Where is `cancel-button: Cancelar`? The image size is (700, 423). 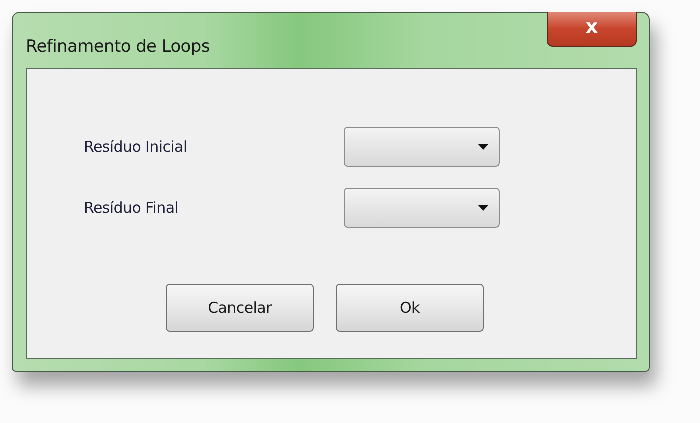
cancel-button: Cancelar is located at coordinates (240, 308).